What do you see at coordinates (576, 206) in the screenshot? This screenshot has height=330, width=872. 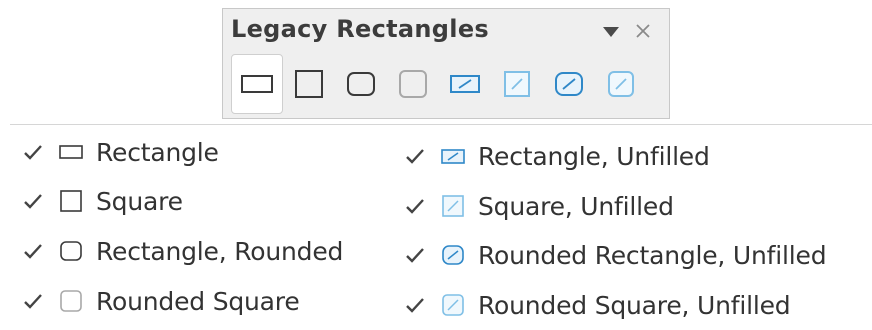 I see `menu-item-label: Square, Unfilled` at bounding box center [576, 206].